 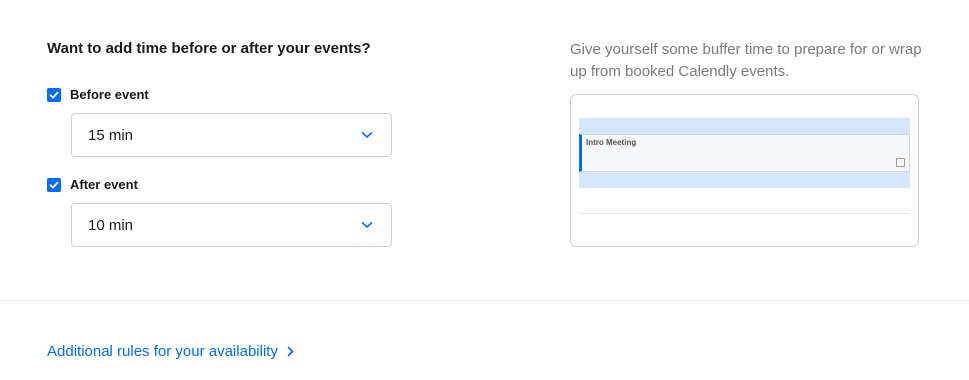 I want to click on after-event-checkbox, so click(x=54, y=184).